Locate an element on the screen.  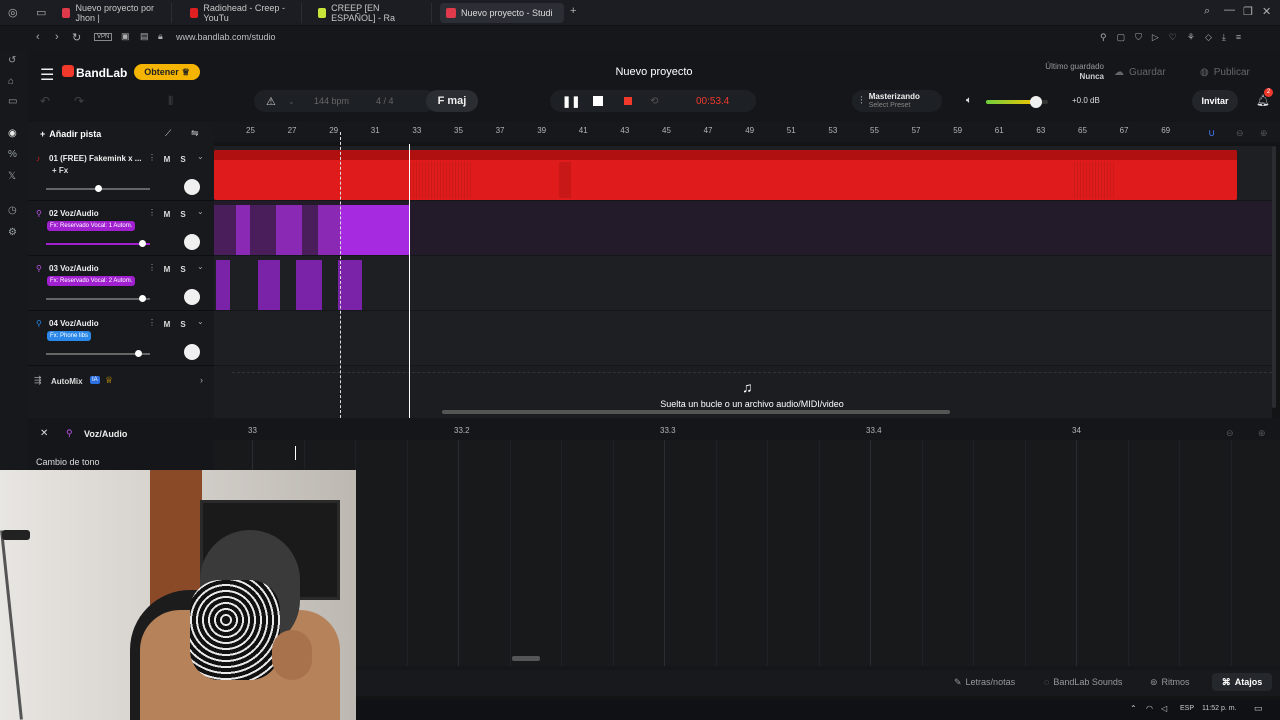
bookmark-icon: ⌂ is located at coordinates (14, 82).